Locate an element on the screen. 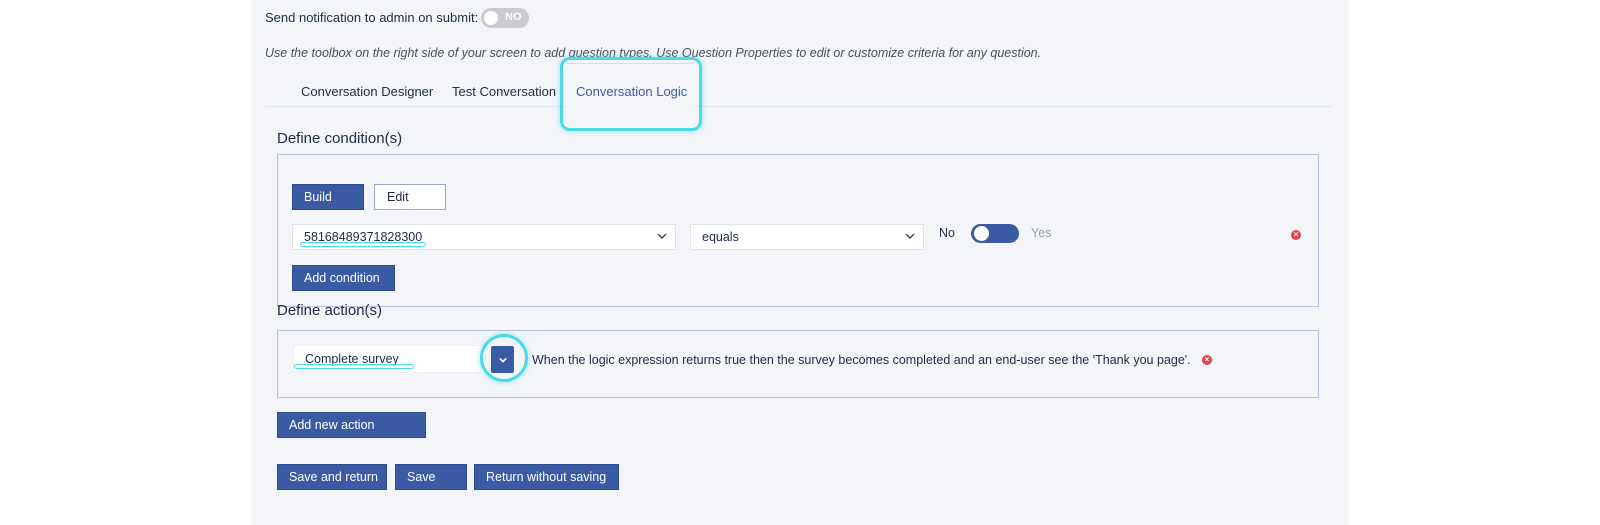  condition-operator-value: equals is located at coordinates (720, 237).